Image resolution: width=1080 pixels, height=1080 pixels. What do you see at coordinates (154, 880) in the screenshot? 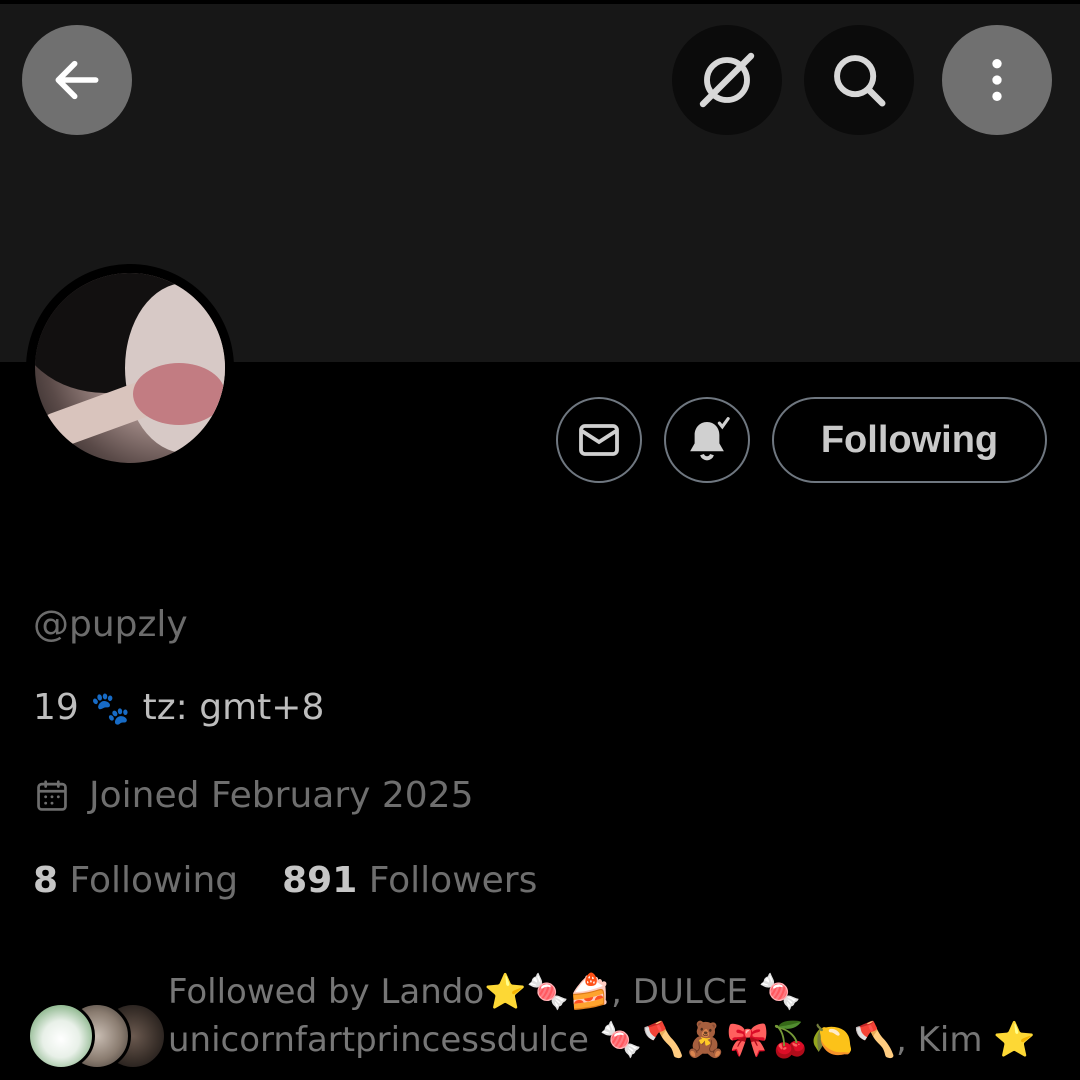
I see `following-label: Following` at bounding box center [154, 880].